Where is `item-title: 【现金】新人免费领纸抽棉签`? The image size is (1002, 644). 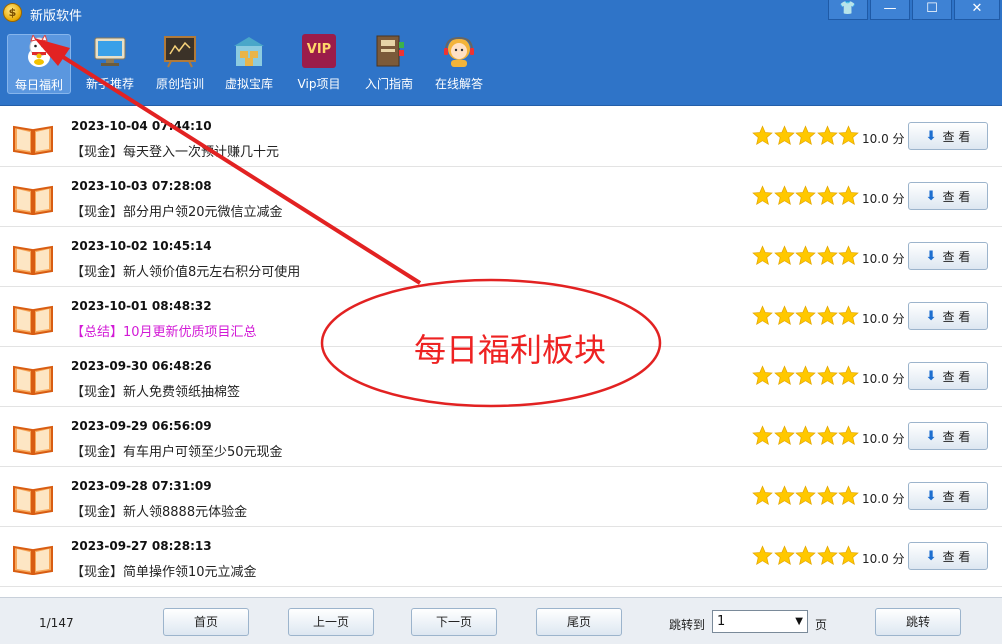 item-title: 【现金】新人免费领纸抽棉签 is located at coordinates (155, 390).